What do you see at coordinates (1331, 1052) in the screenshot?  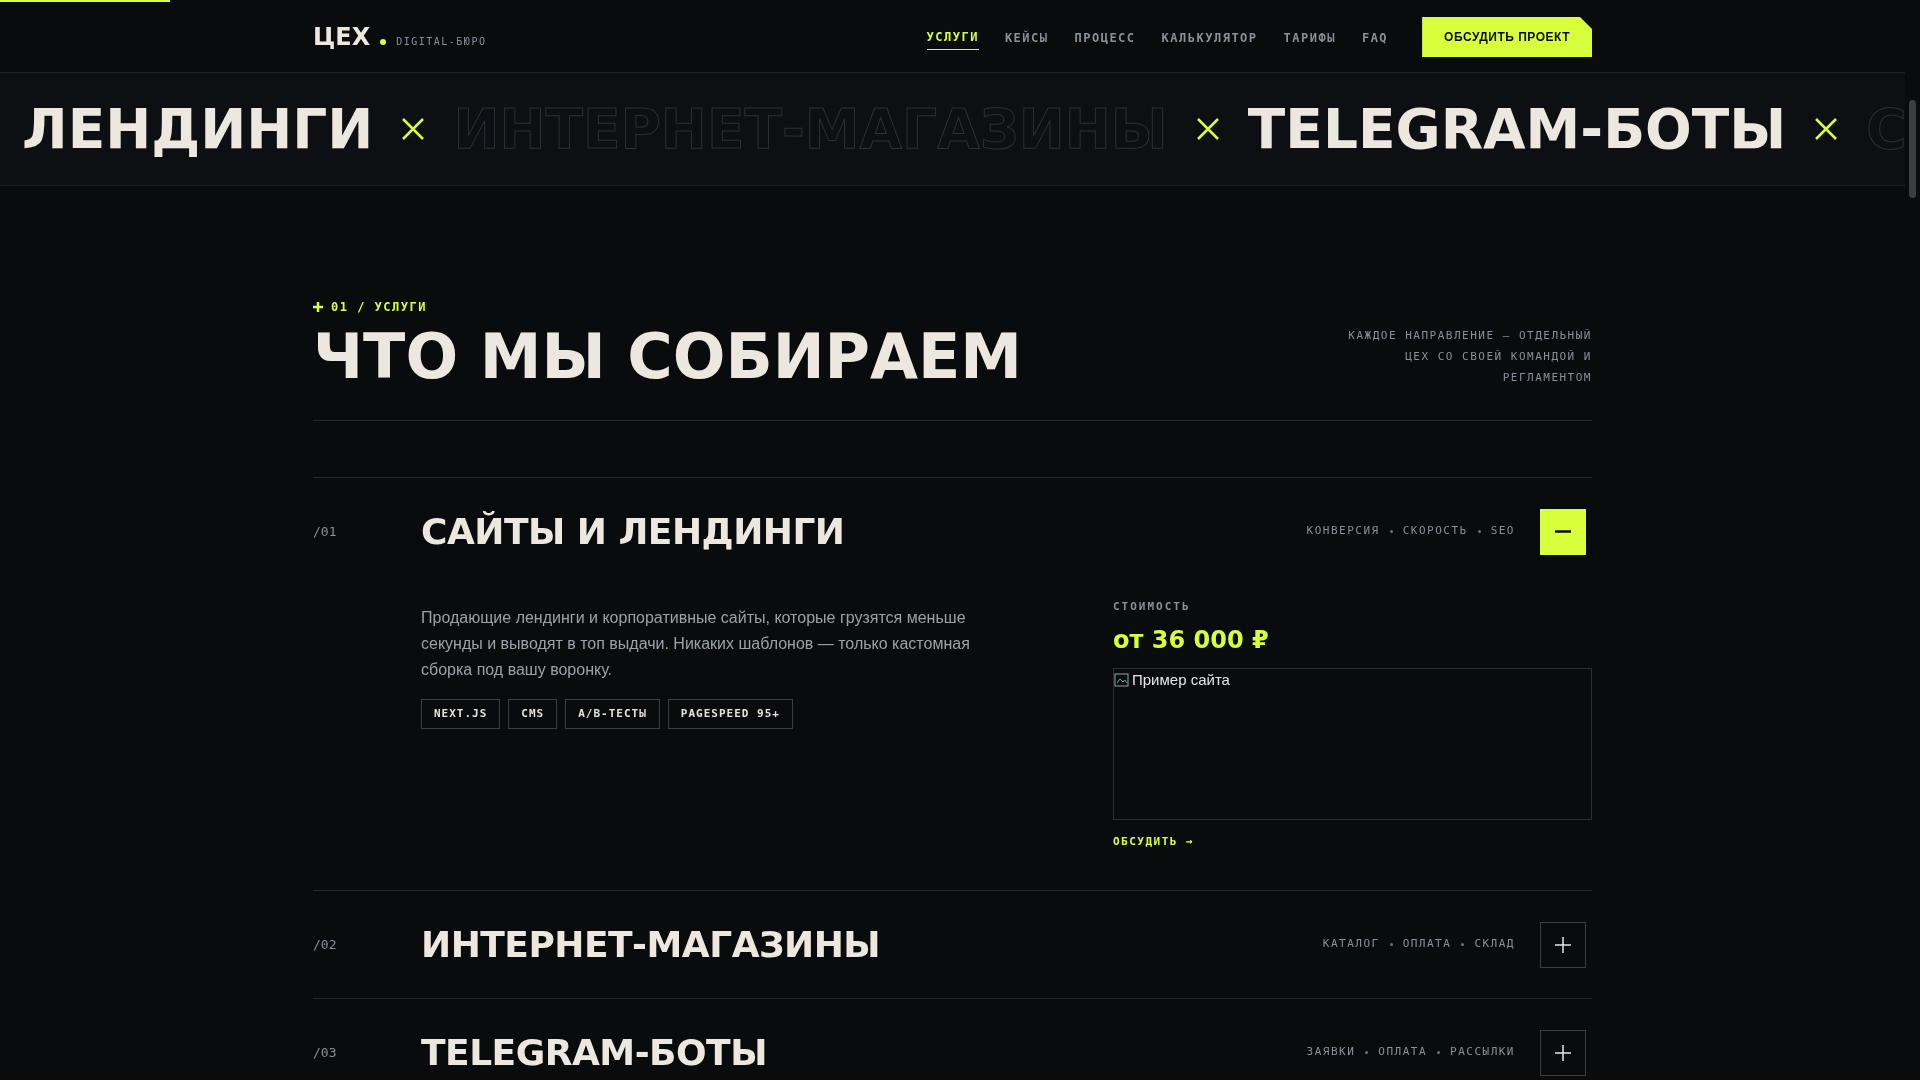 I see `feature-label: ЗАЯВКИ` at bounding box center [1331, 1052].